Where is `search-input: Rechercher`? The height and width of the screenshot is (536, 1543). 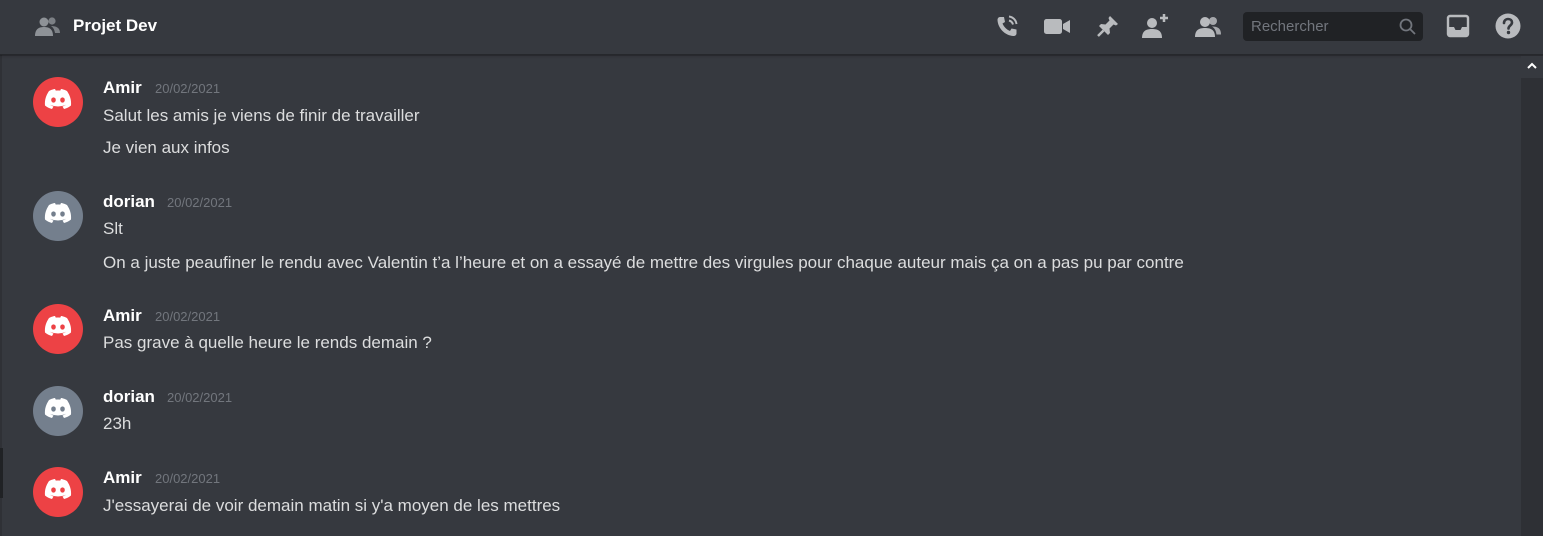
search-input: Rechercher is located at coordinates (1333, 26).